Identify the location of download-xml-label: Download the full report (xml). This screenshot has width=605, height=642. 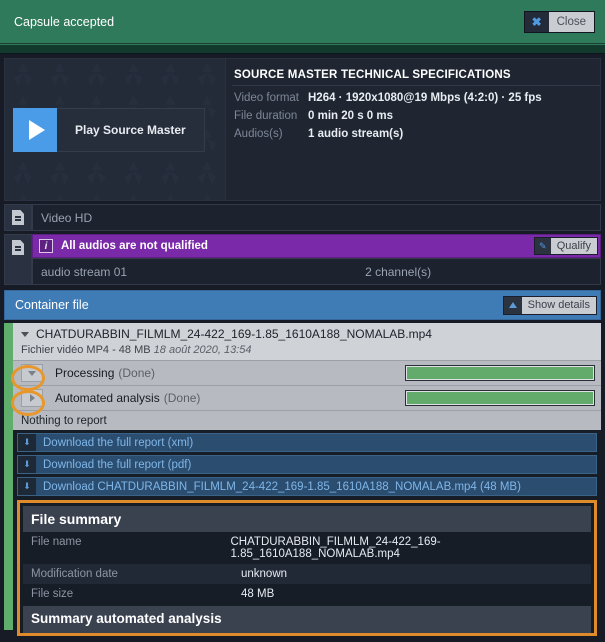
(118, 442).